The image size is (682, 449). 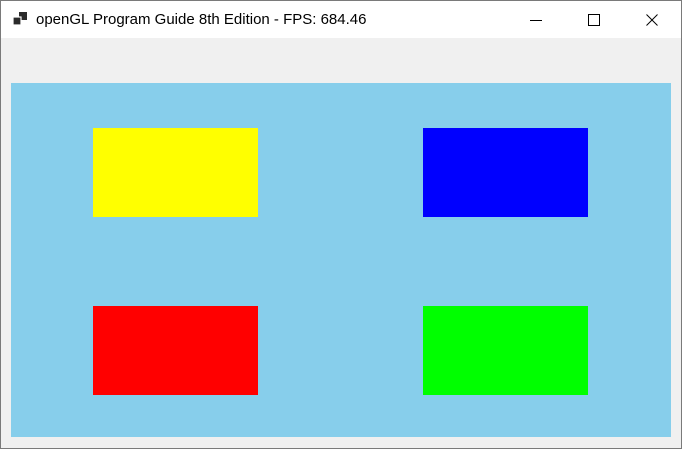 I want to click on close-icon, so click(x=652, y=19).